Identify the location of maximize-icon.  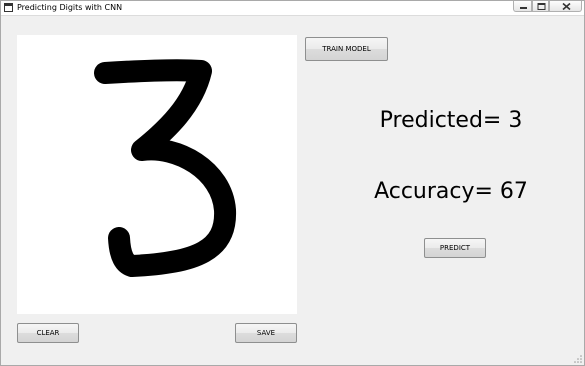
(541, 6).